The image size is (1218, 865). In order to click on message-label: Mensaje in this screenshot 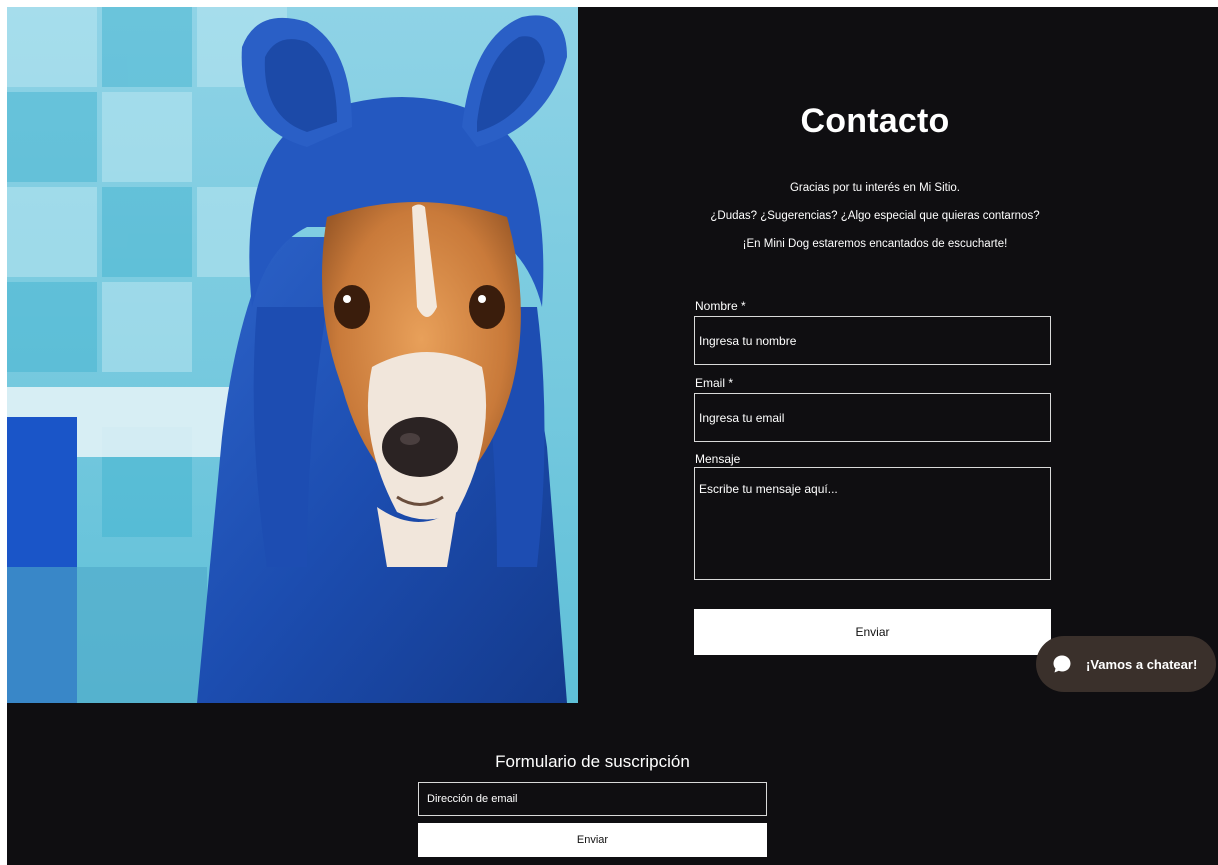, I will do `click(718, 459)`.